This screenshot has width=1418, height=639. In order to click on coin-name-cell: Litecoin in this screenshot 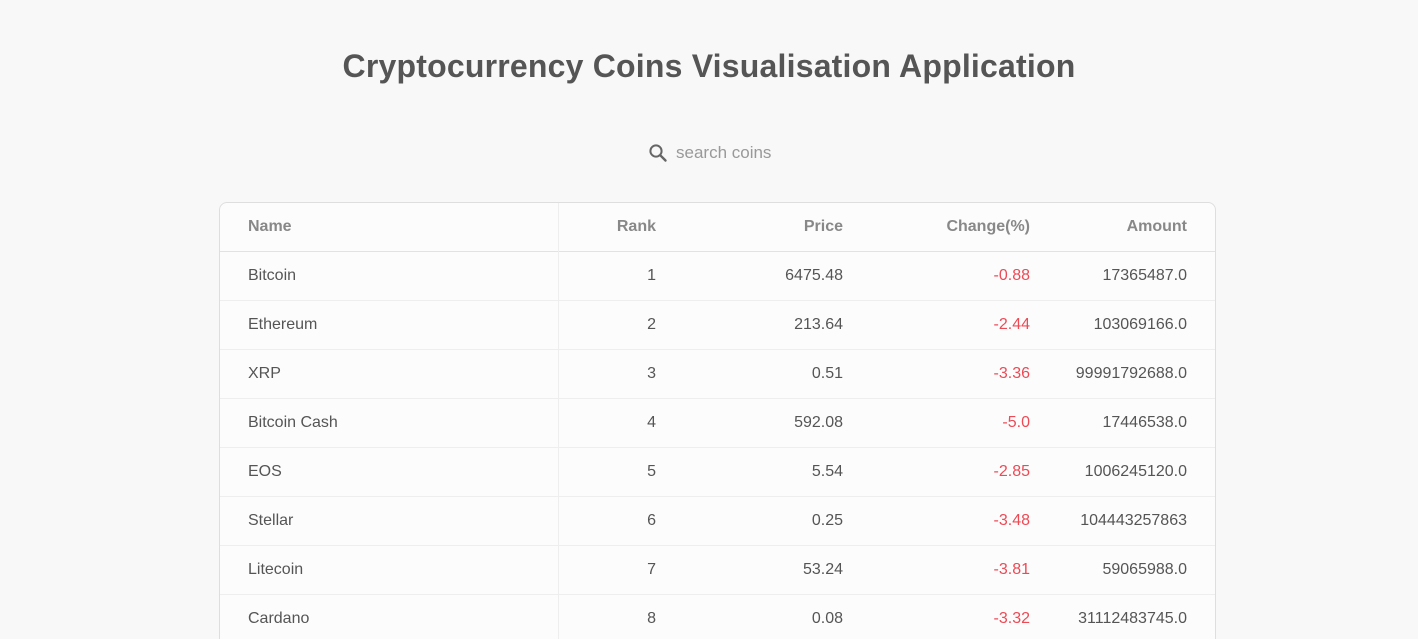, I will do `click(389, 570)`.